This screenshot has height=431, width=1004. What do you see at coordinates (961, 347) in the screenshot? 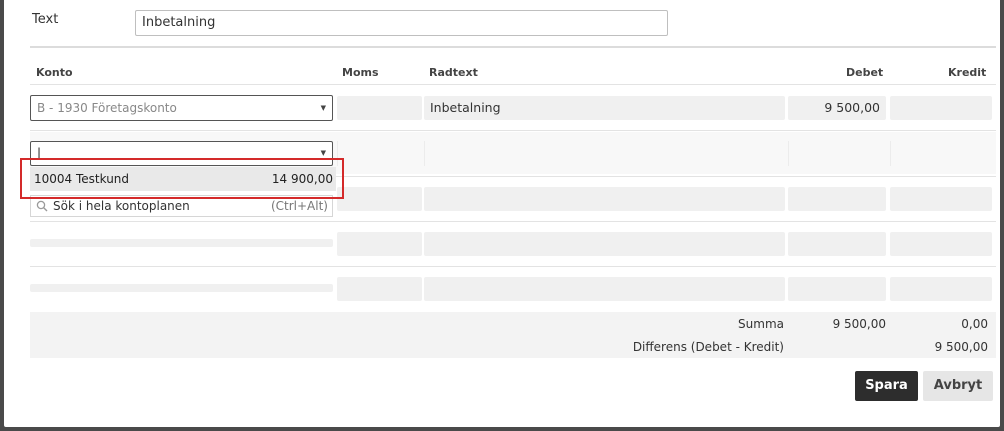
I see `differens-value: 9 500,00` at bounding box center [961, 347].